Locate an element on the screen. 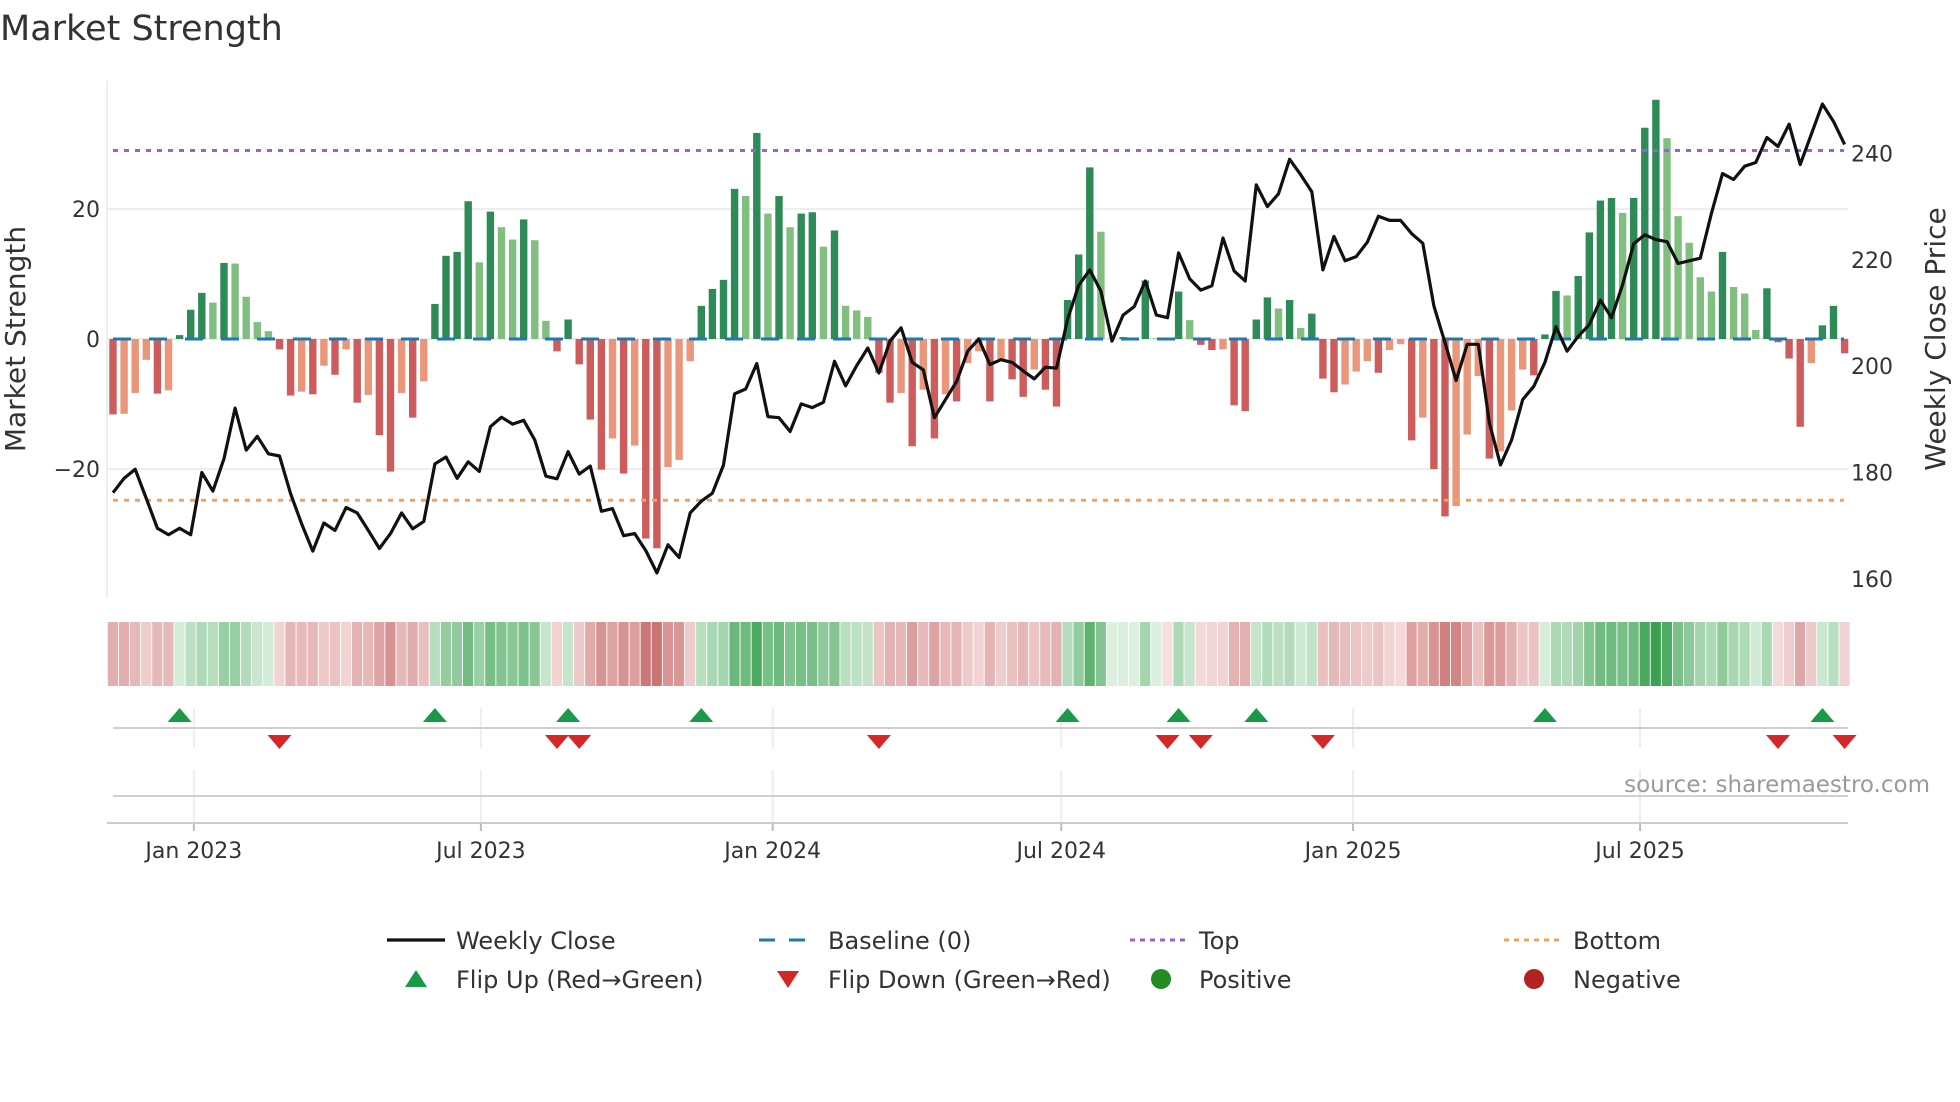 The image size is (1960, 1102). triangle-up-icon is located at coordinates (416, 978).